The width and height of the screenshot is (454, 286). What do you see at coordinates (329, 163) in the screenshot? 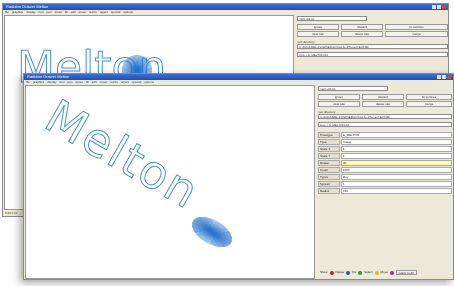
I see `prop-label: Rotate` at bounding box center [329, 163].